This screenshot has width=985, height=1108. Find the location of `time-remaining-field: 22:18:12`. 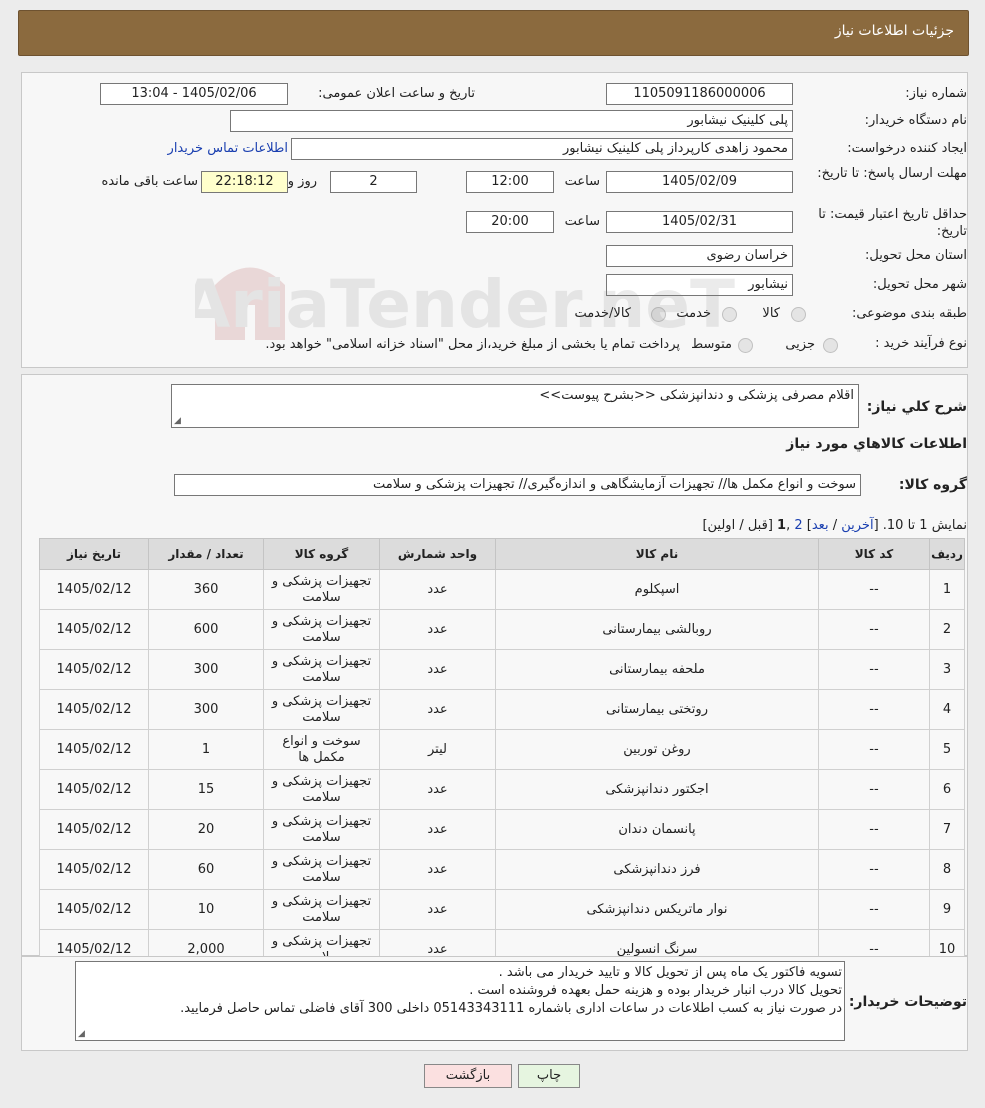

time-remaining-field: 22:18:12 is located at coordinates (244, 182).